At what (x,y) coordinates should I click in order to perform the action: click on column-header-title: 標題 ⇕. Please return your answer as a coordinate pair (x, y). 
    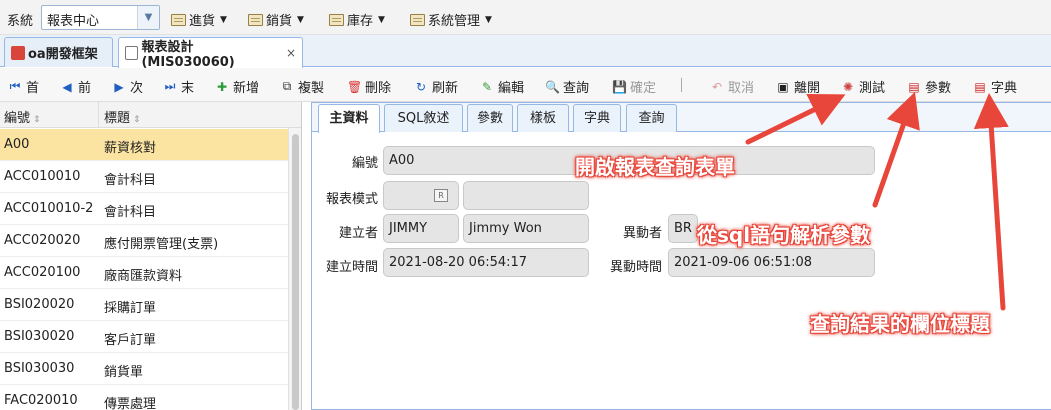
    Looking at the image, I should click on (122, 116).